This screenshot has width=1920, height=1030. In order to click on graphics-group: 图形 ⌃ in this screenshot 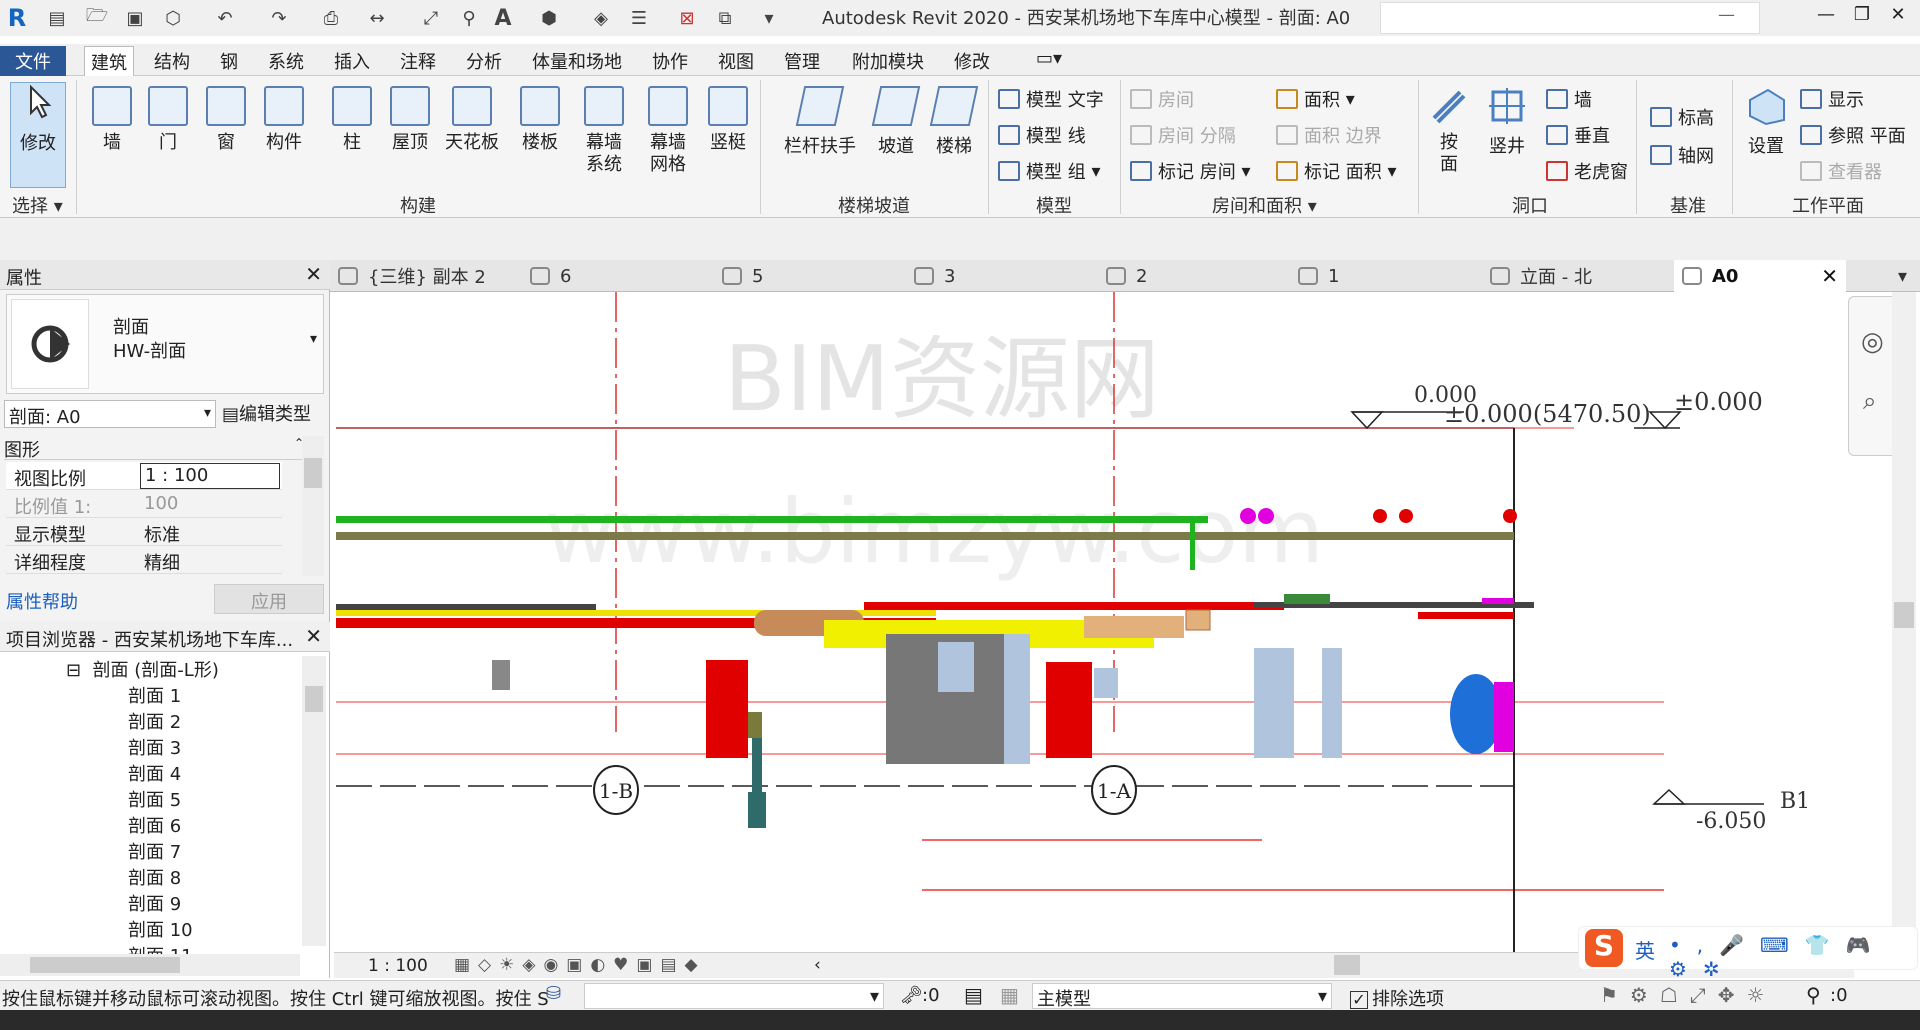, I will do `click(154, 448)`.